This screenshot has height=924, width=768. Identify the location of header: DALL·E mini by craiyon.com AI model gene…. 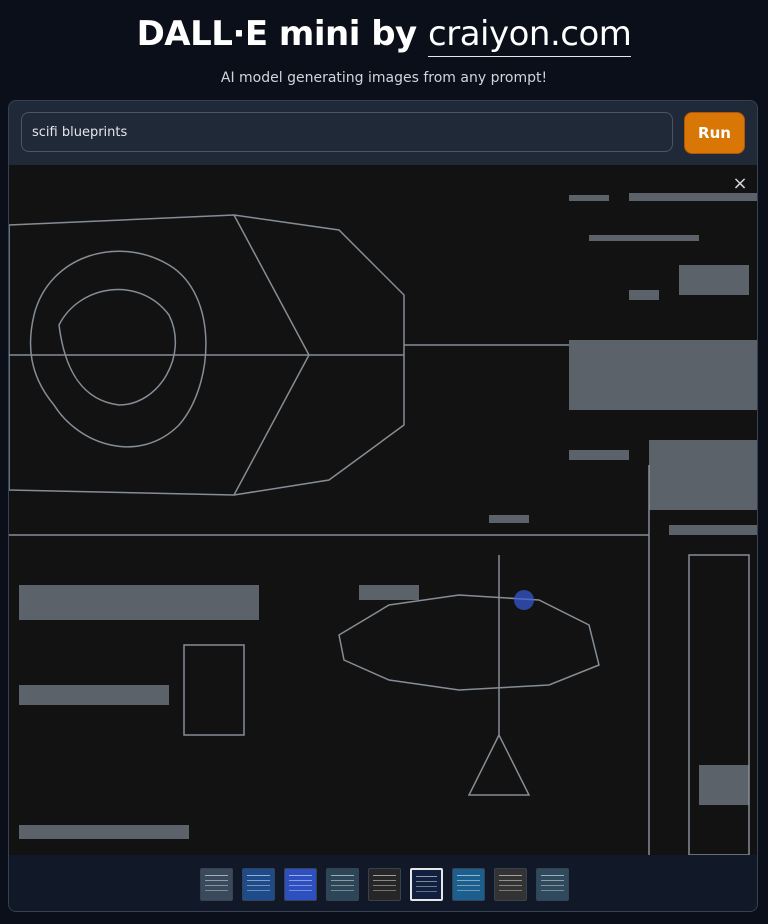
(384, 43).